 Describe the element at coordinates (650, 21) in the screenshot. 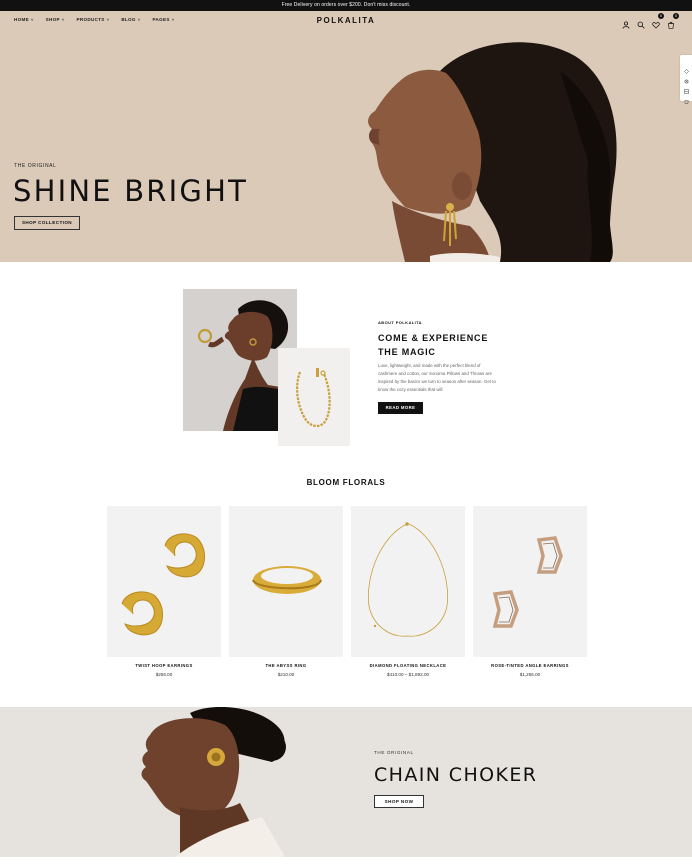

I see `header-icons: 0 0` at that location.